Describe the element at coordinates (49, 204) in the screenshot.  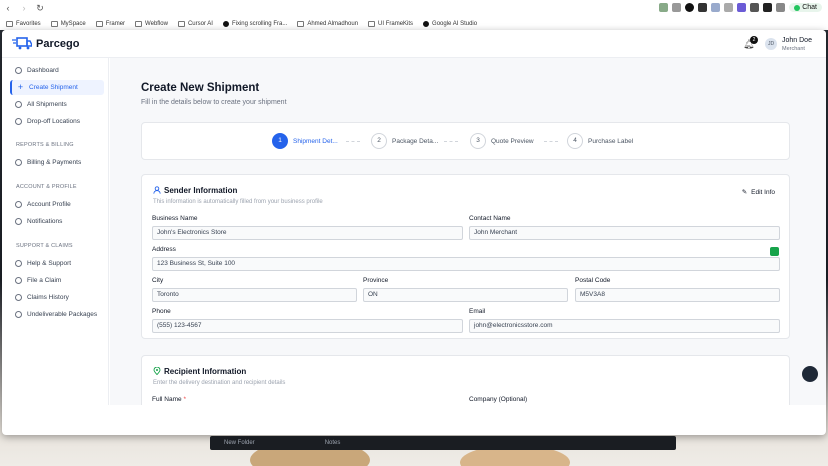
I see `sidebar-item-label: Account Profile` at that location.